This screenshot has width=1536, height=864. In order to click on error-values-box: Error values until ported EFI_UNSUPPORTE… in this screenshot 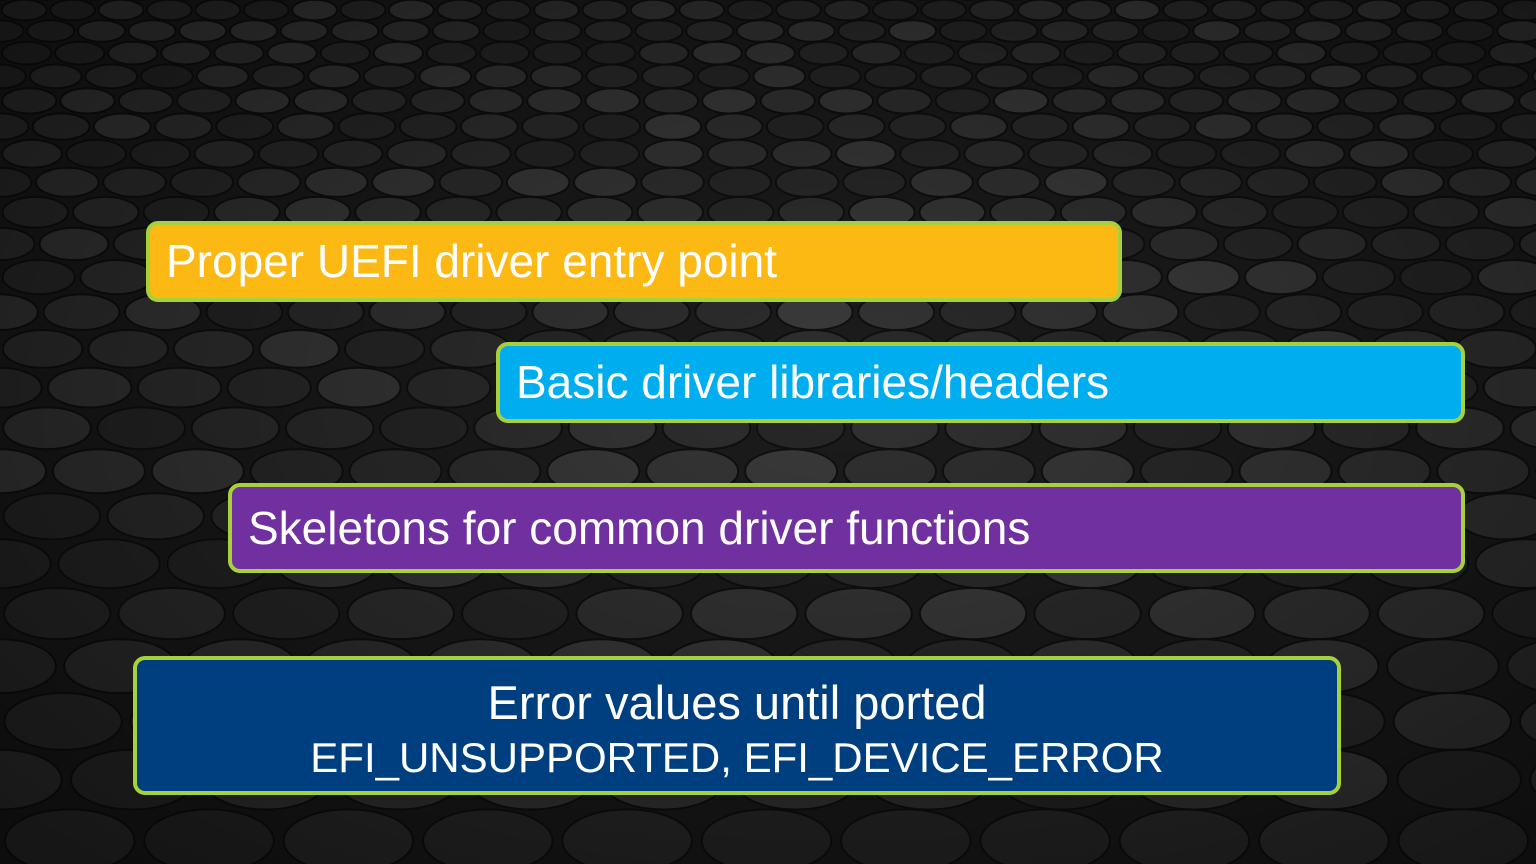, I will do `click(737, 725)`.